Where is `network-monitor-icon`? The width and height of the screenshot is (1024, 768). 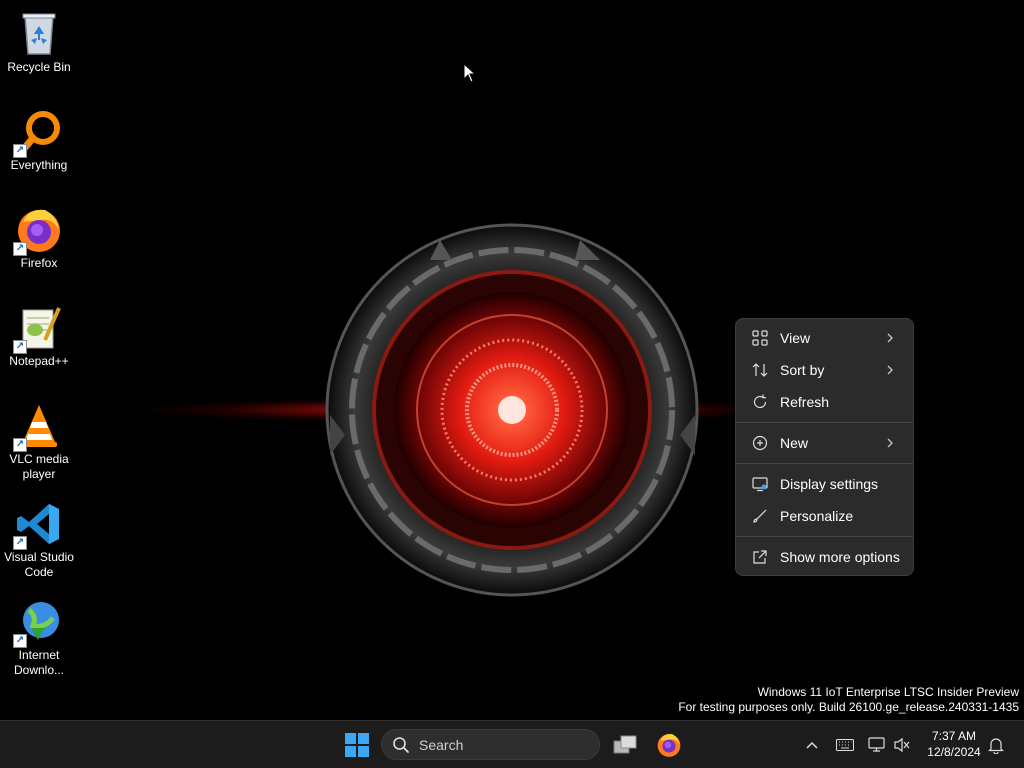
network-monitor-icon is located at coordinates (876, 744).